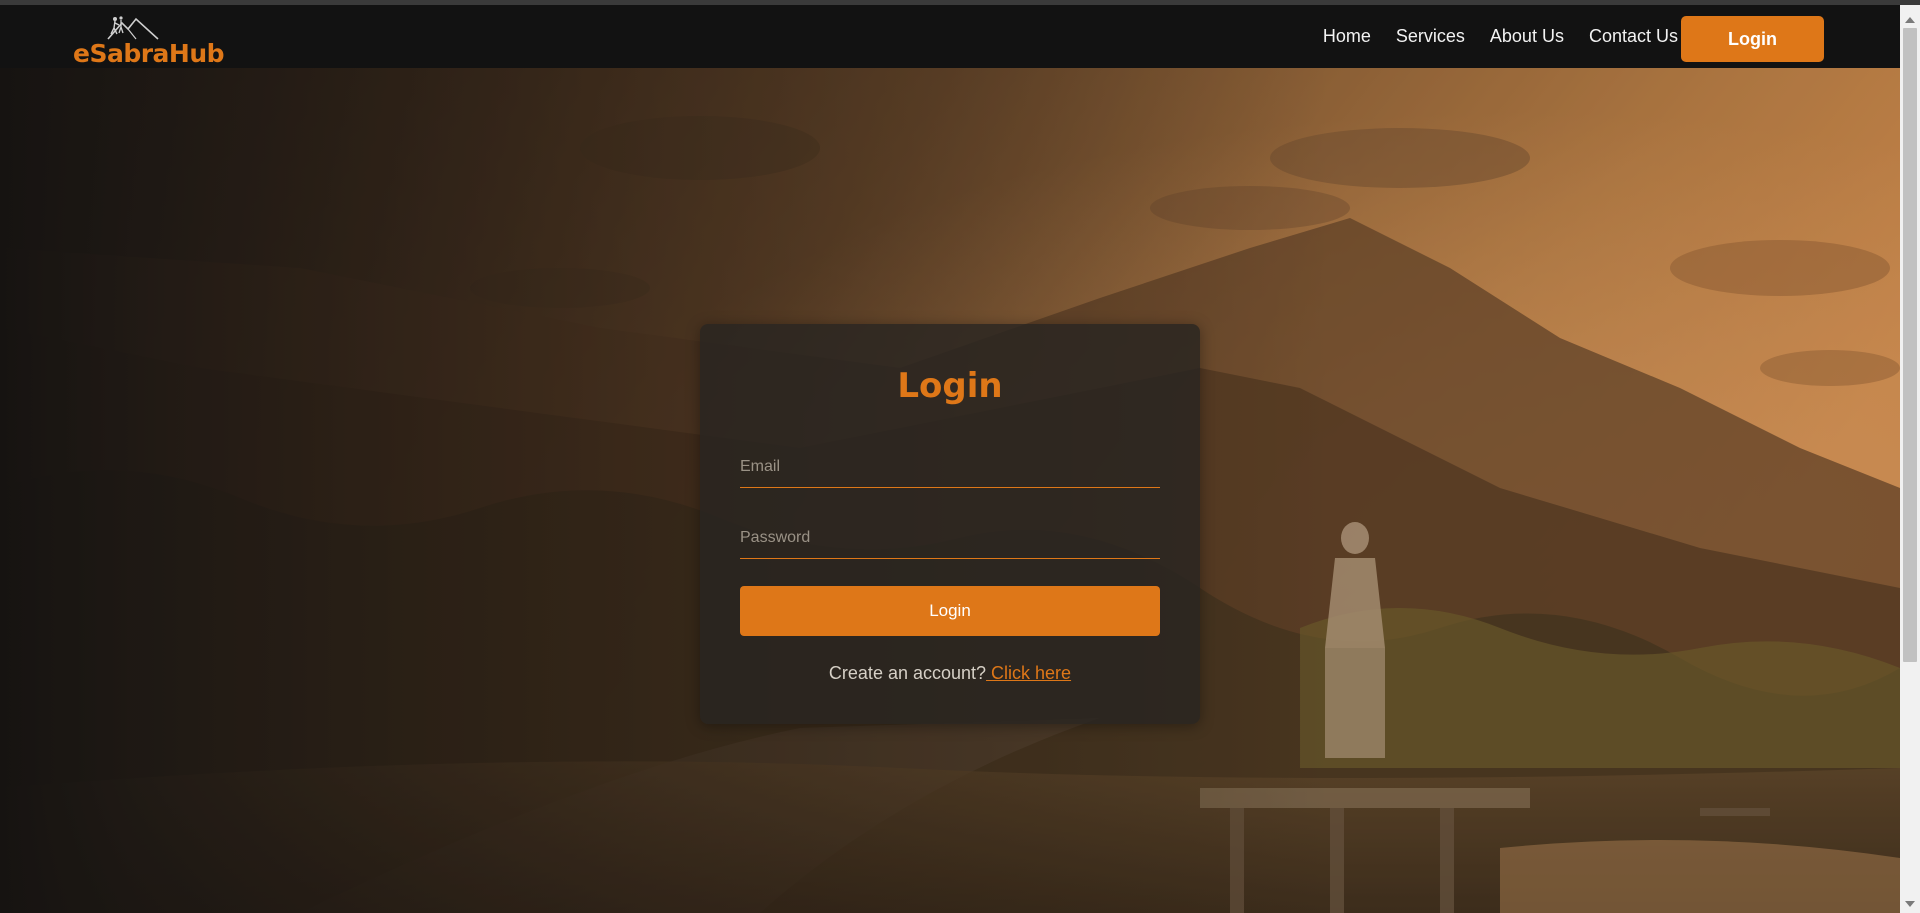 The image size is (1920, 913). Describe the element at coordinates (950, 611) in the screenshot. I see `login-submit-button: Login` at that location.